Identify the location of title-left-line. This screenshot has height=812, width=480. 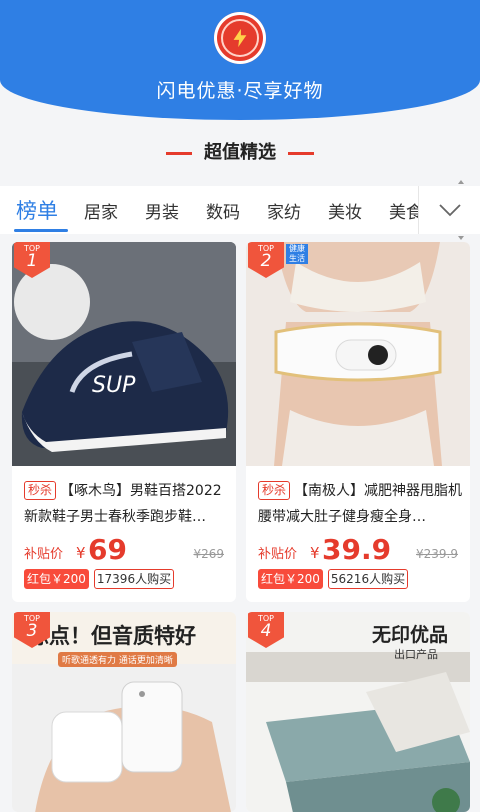
(179, 153).